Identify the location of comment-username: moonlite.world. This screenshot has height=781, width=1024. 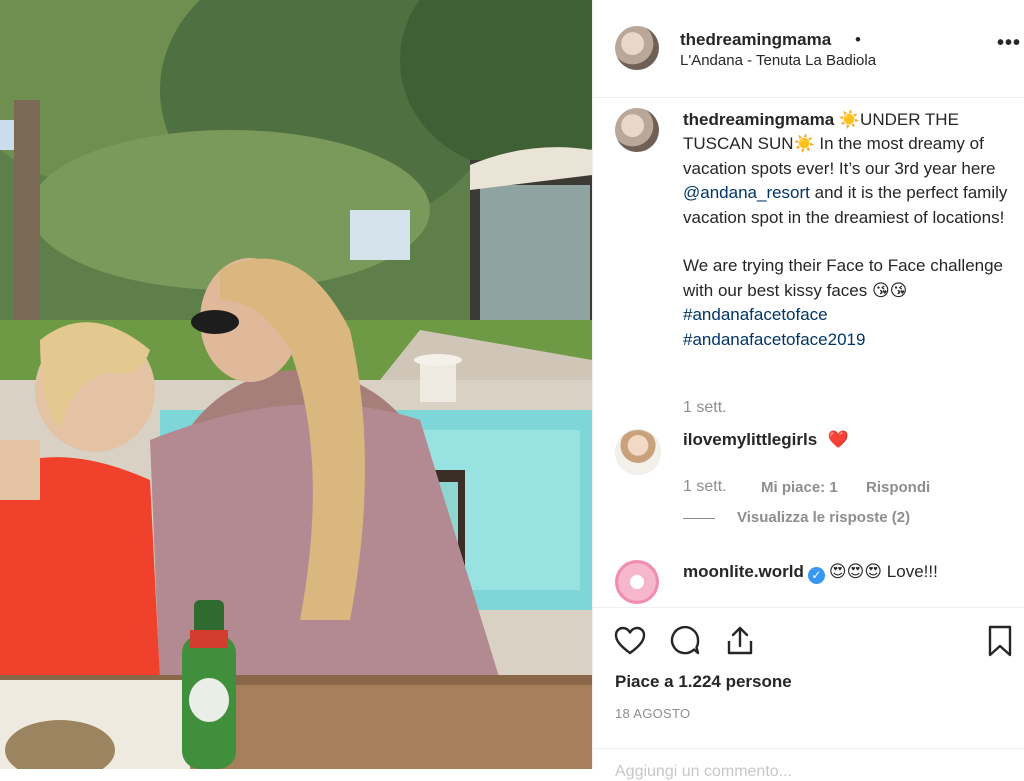
(743, 571).